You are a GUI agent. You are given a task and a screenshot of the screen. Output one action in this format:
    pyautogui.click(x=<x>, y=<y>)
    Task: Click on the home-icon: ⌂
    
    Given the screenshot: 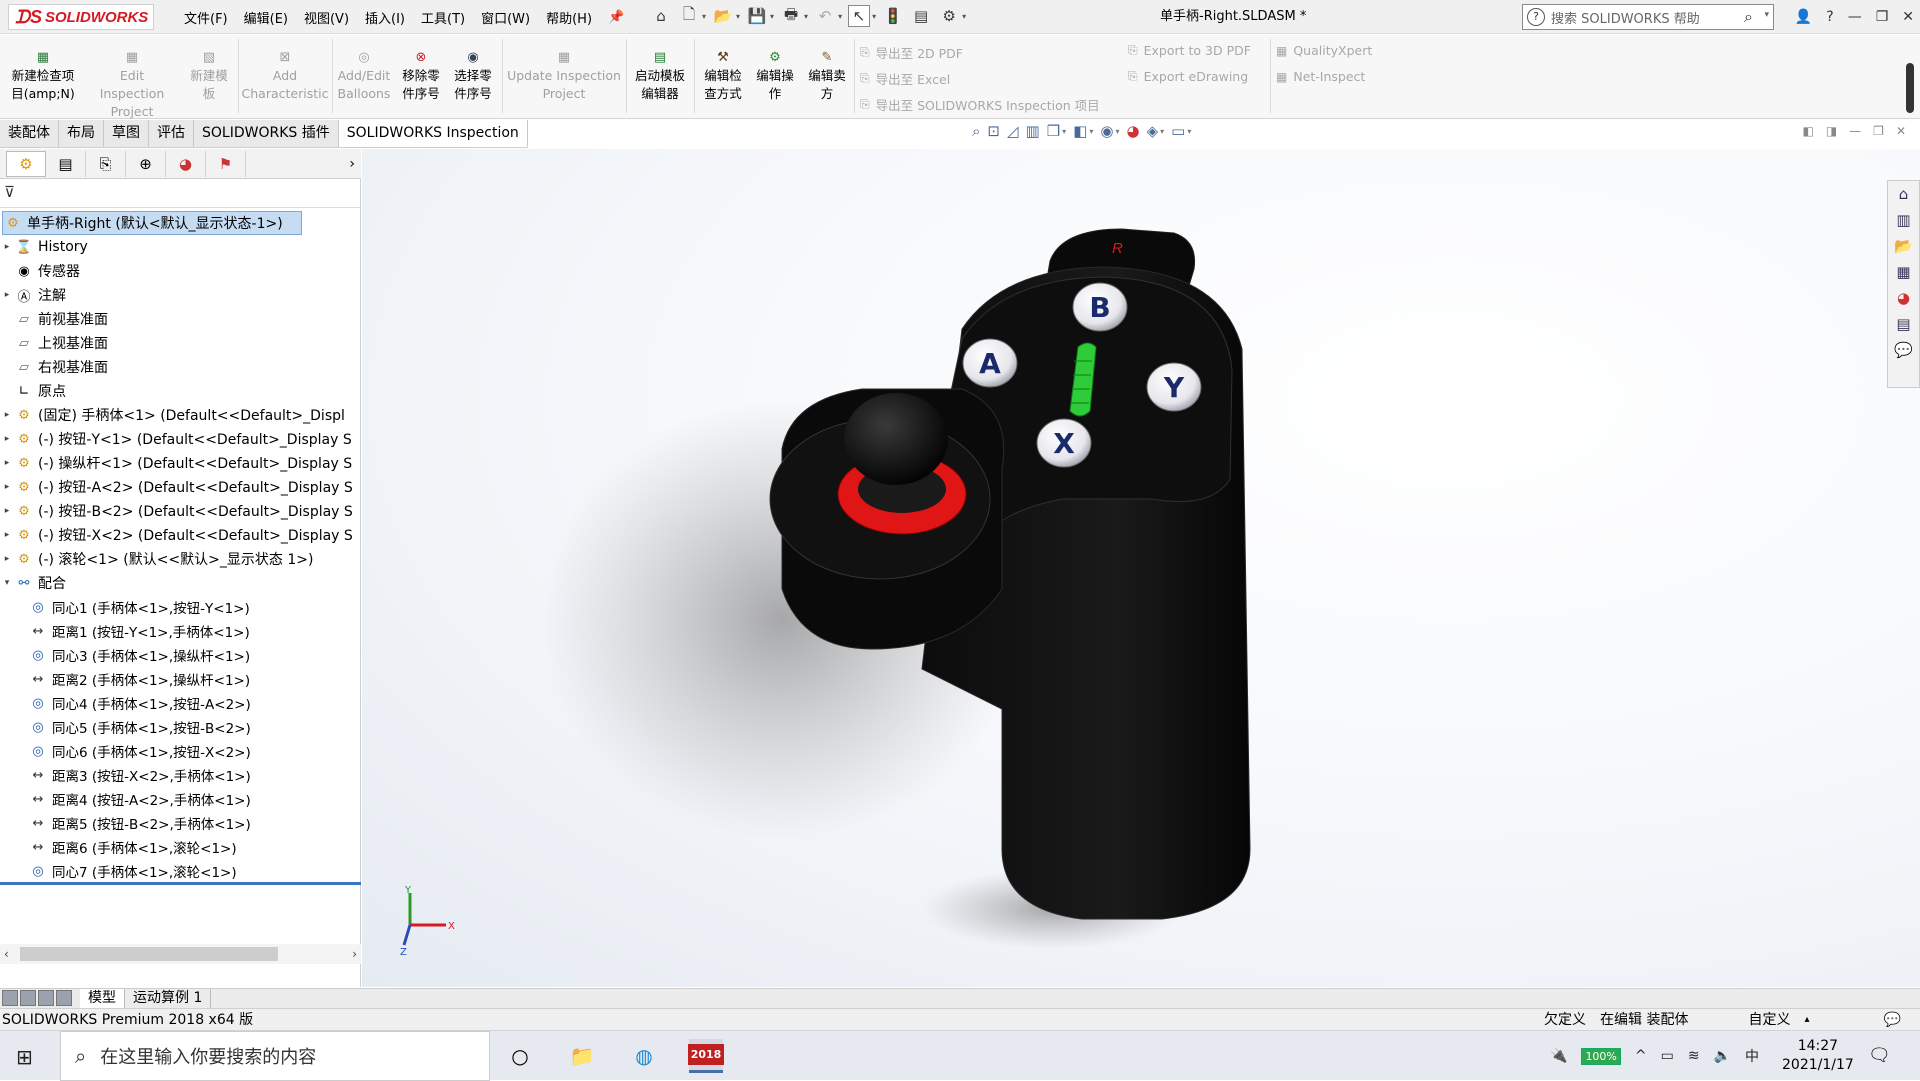 What is the action you would take?
    pyautogui.click(x=1904, y=194)
    